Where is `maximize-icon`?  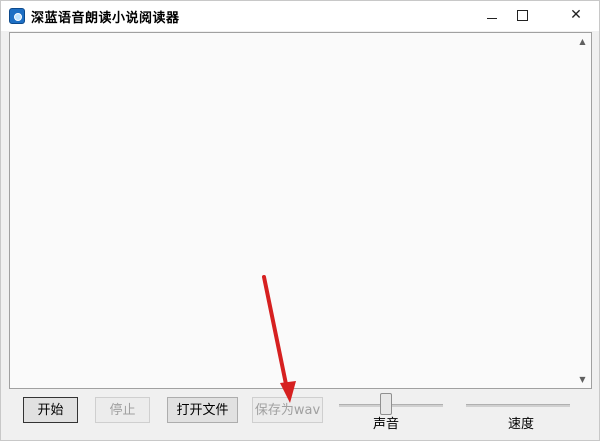 maximize-icon is located at coordinates (522, 15).